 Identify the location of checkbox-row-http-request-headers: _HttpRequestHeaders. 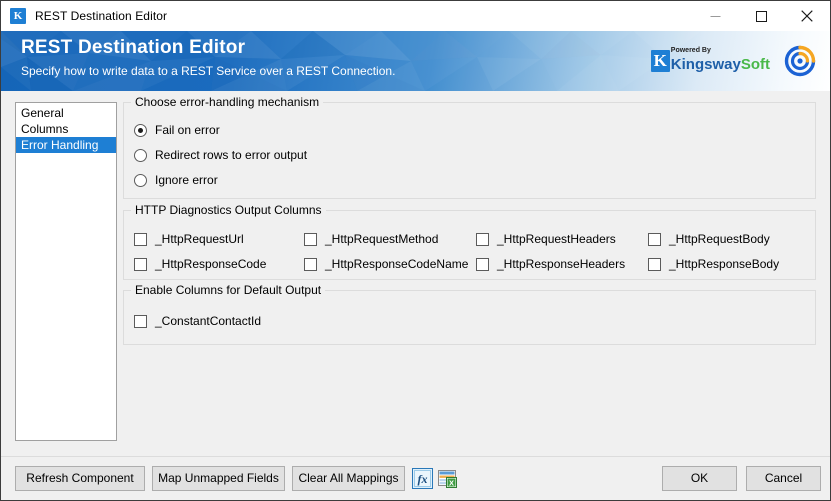
(546, 239).